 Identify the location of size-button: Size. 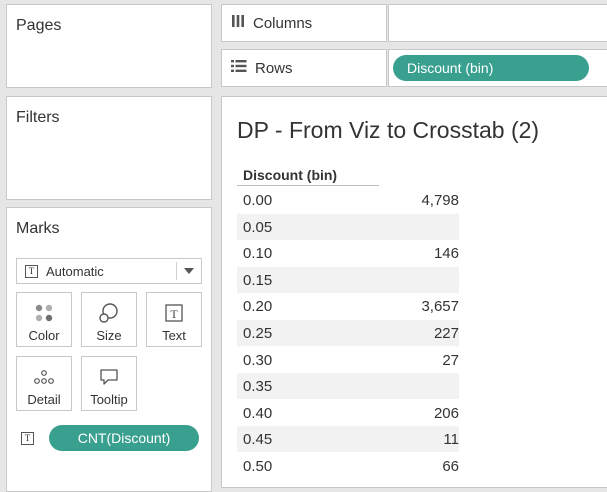
(109, 319).